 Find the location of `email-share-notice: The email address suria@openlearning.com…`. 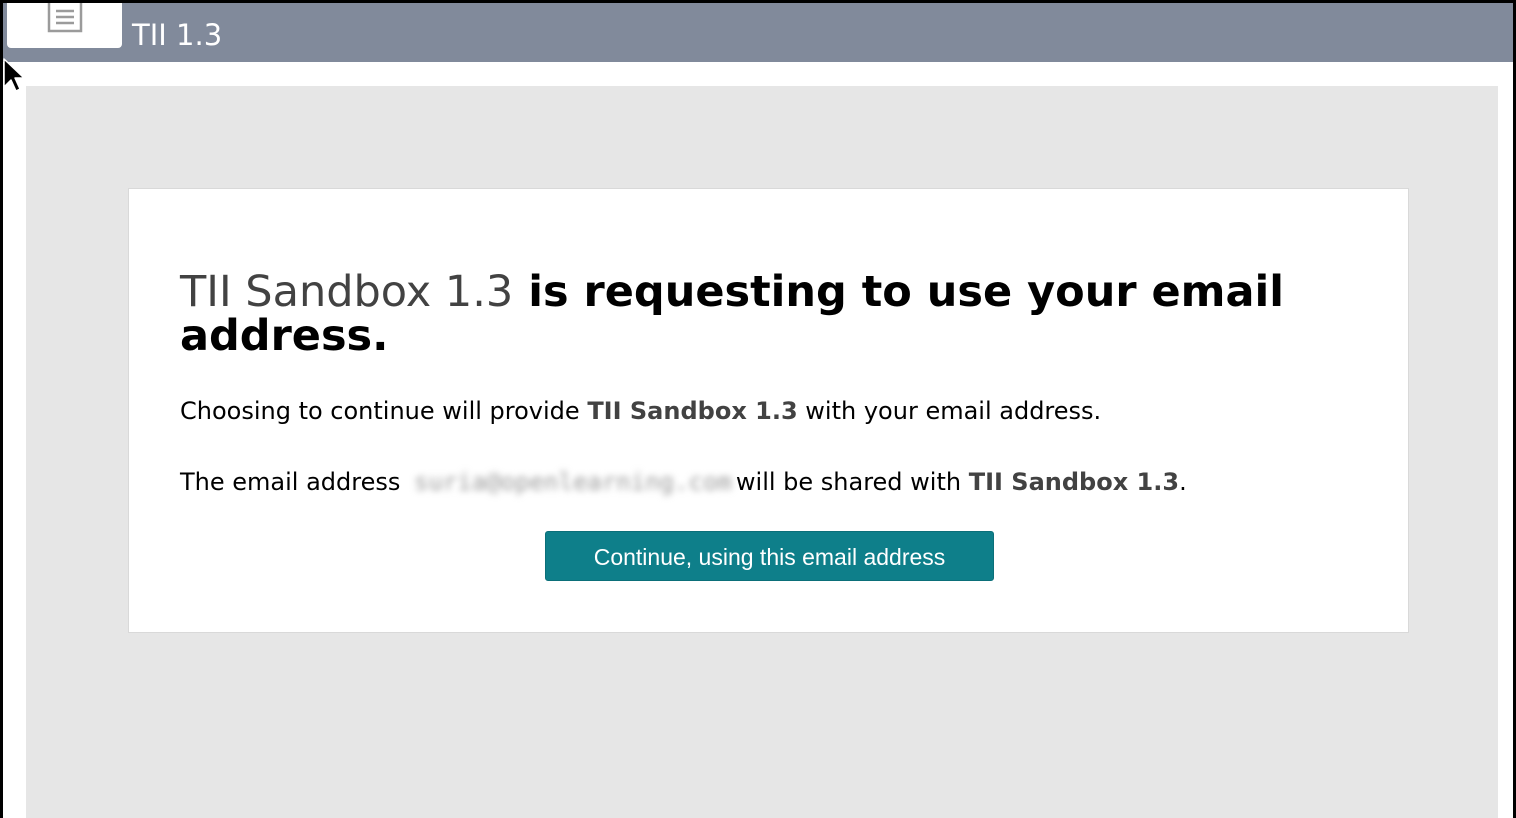

email-share-notice: The email address suria@openlearning.com… is located at coordinates (683, 482).